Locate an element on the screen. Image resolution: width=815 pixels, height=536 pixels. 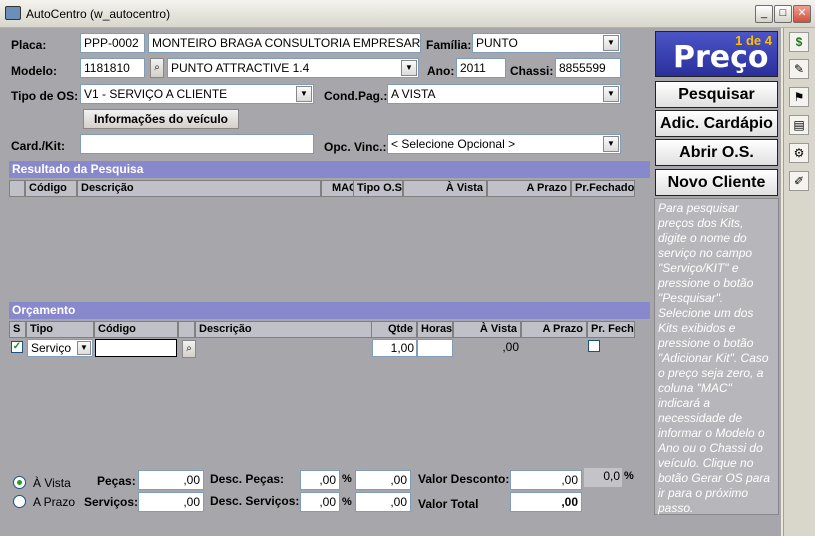
tipo-value: Serviço is located at coordinates (51, 348).